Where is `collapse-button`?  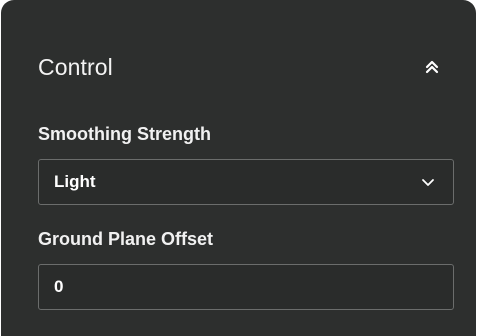 collapse-button is located at coordinates (432, 67).